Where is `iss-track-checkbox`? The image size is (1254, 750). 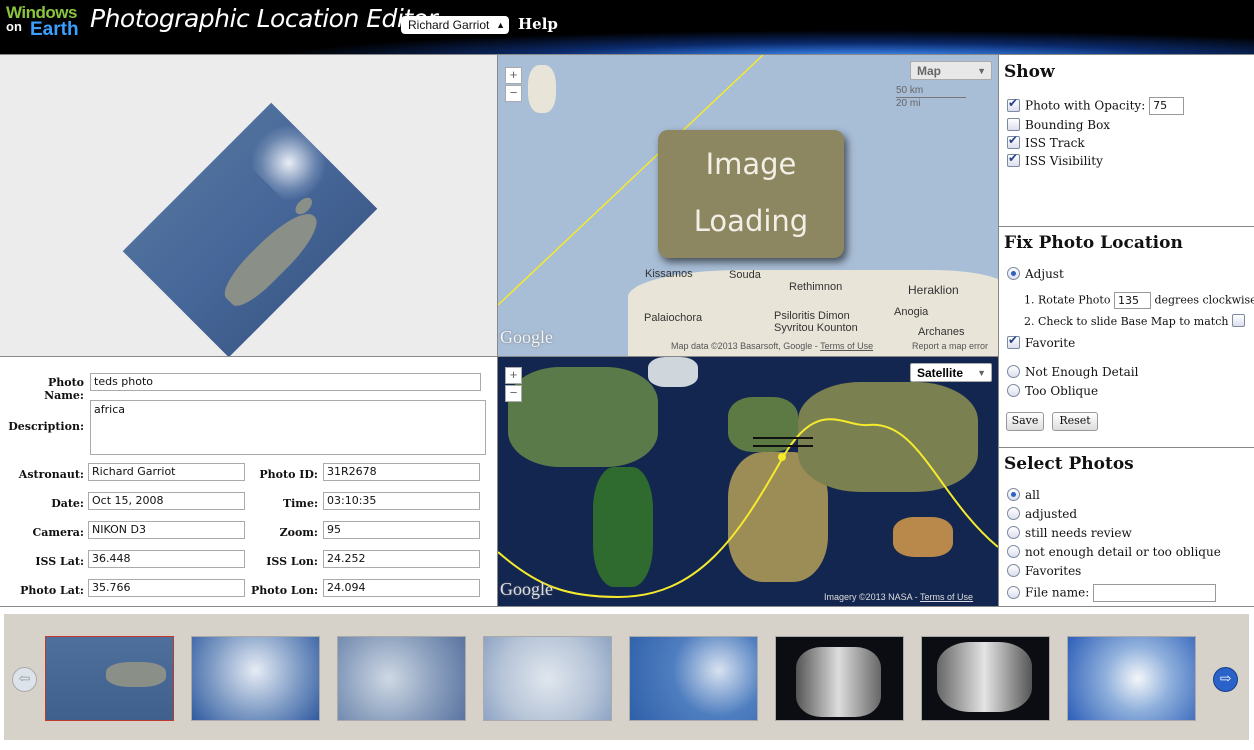 iss-track-checkbox is located at coordinates (1013, 141).